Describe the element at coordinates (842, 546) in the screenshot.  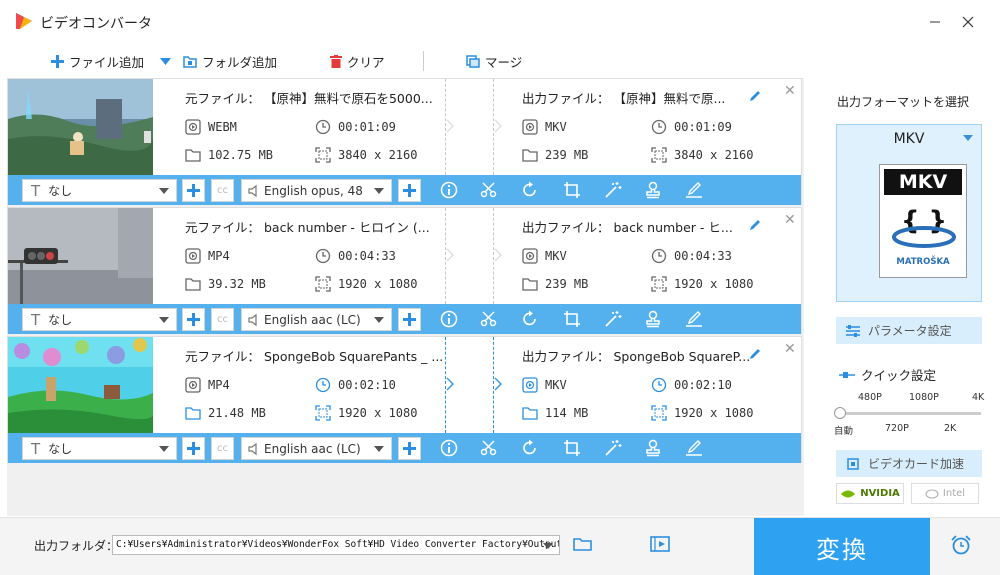
I see `convert-button: 変換` at that location.